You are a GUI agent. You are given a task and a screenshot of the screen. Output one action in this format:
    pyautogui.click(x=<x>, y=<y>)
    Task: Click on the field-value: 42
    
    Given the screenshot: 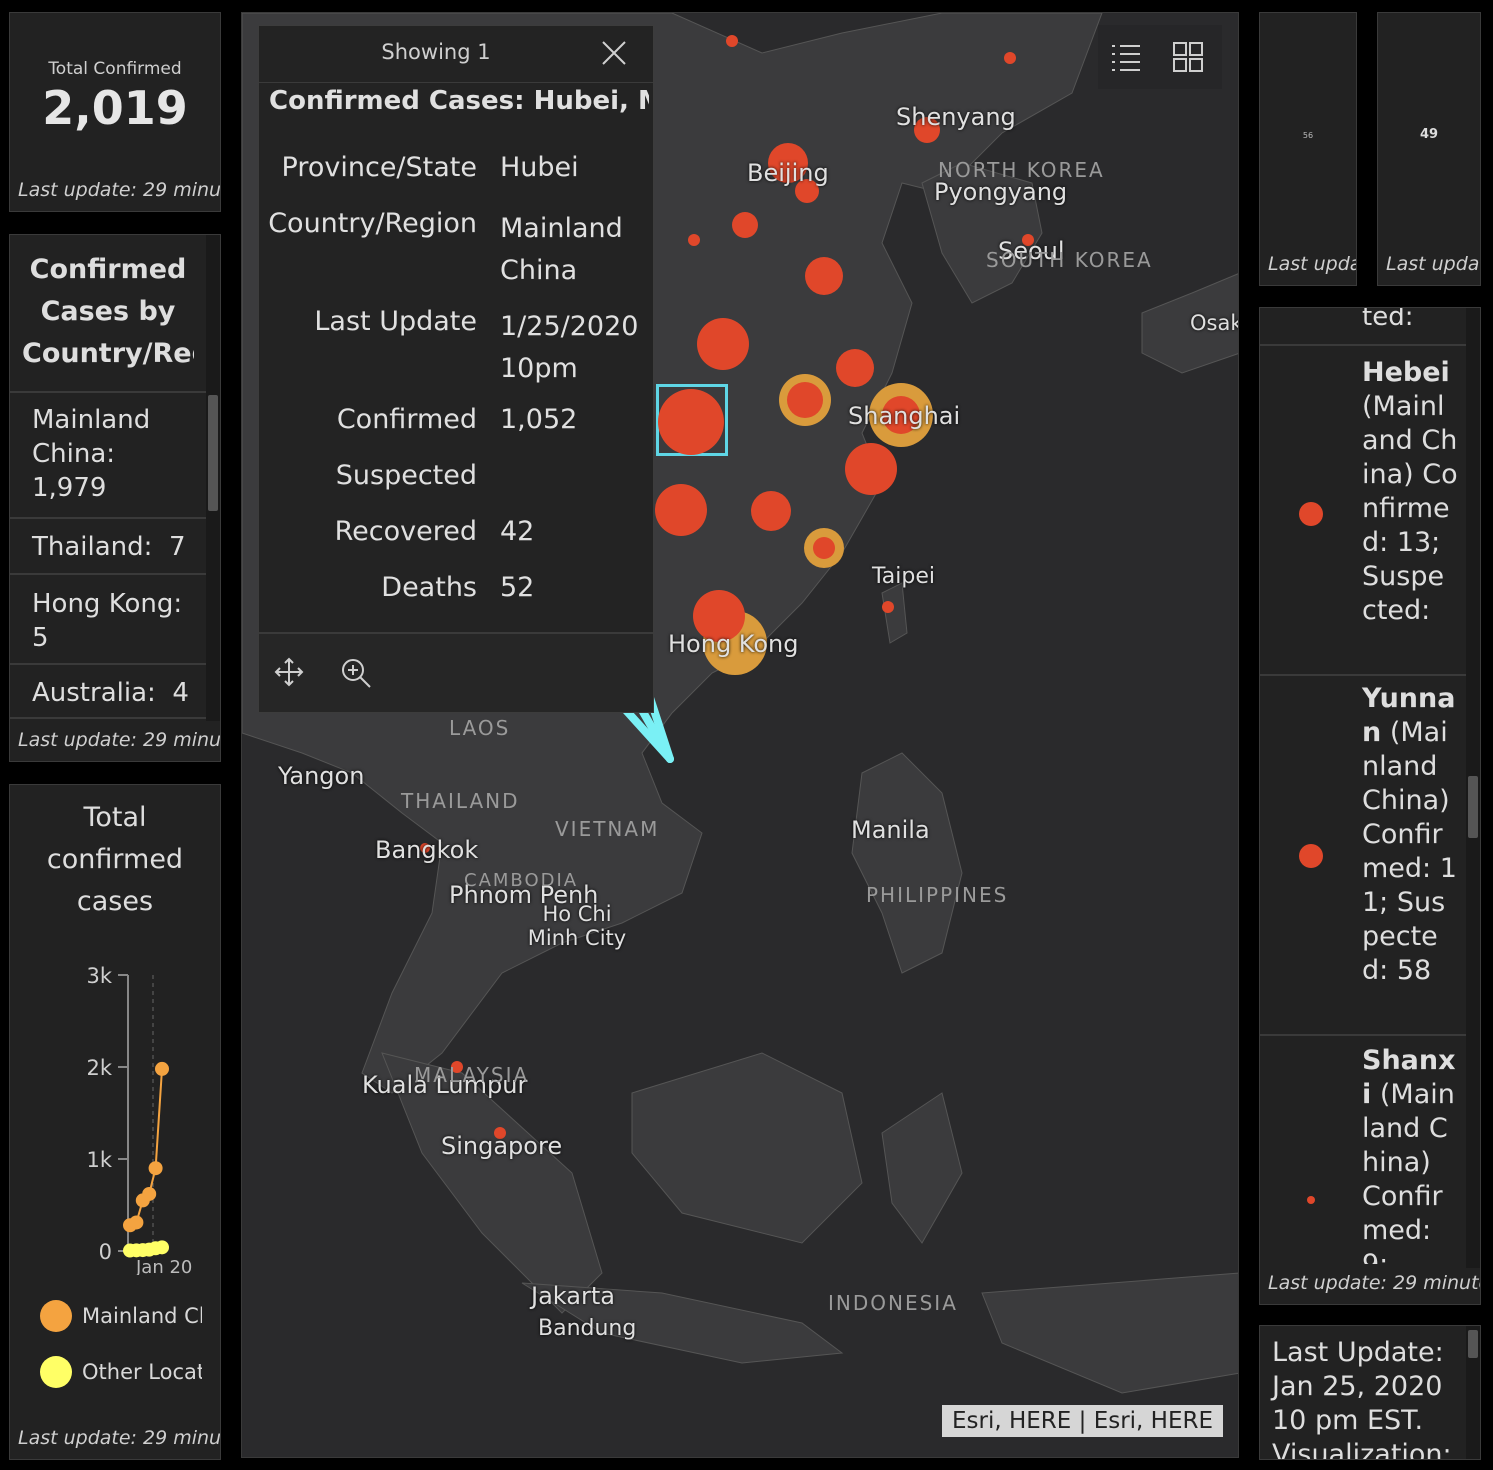 What is the action you would take?
    pyautogui.click(x=517, y=531)
    